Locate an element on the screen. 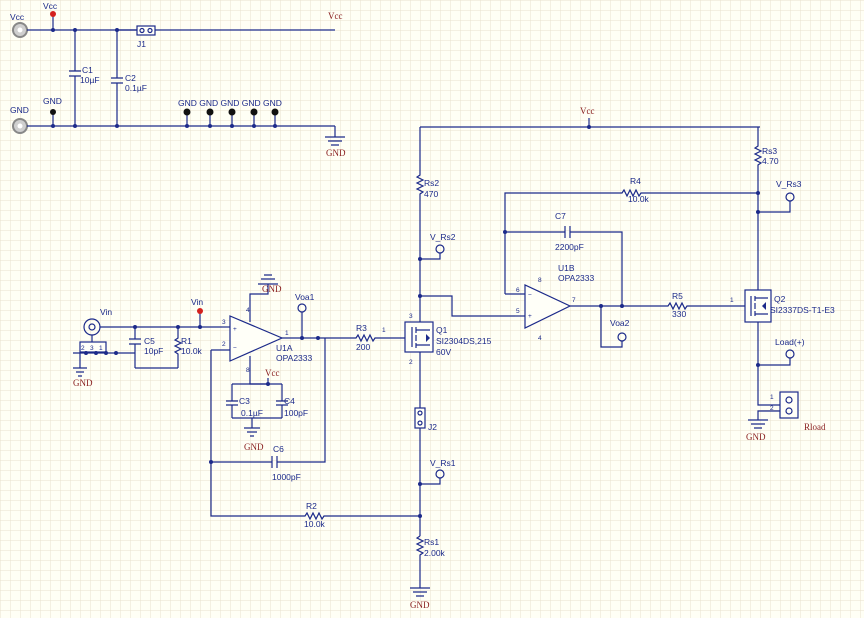  q2-label: Q2 is located at coordinates (780, 299).